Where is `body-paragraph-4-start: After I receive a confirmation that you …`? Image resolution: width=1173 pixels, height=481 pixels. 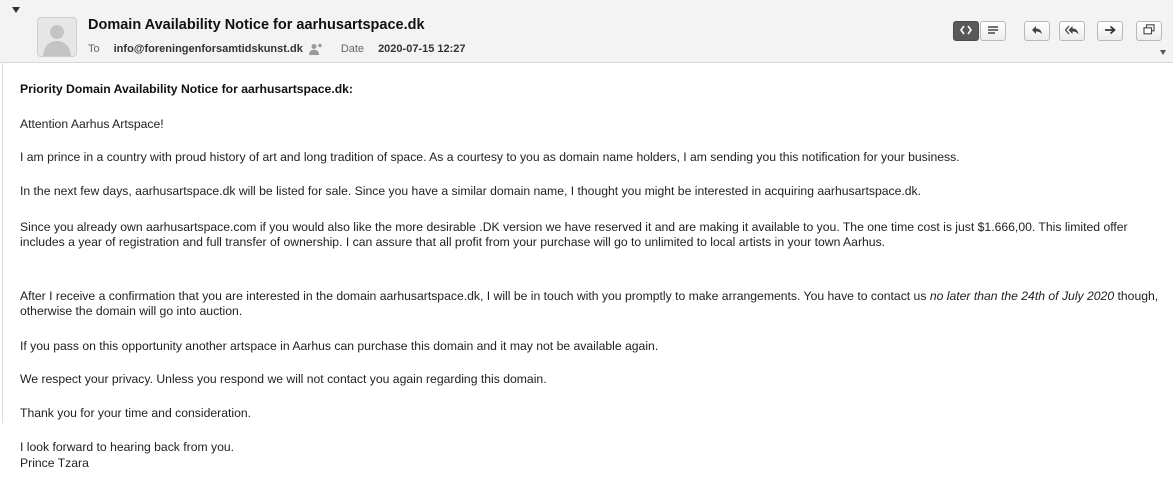 body-paragraph-4-start: After I receive a confirmation that you … is located at coordinates (475, 296).